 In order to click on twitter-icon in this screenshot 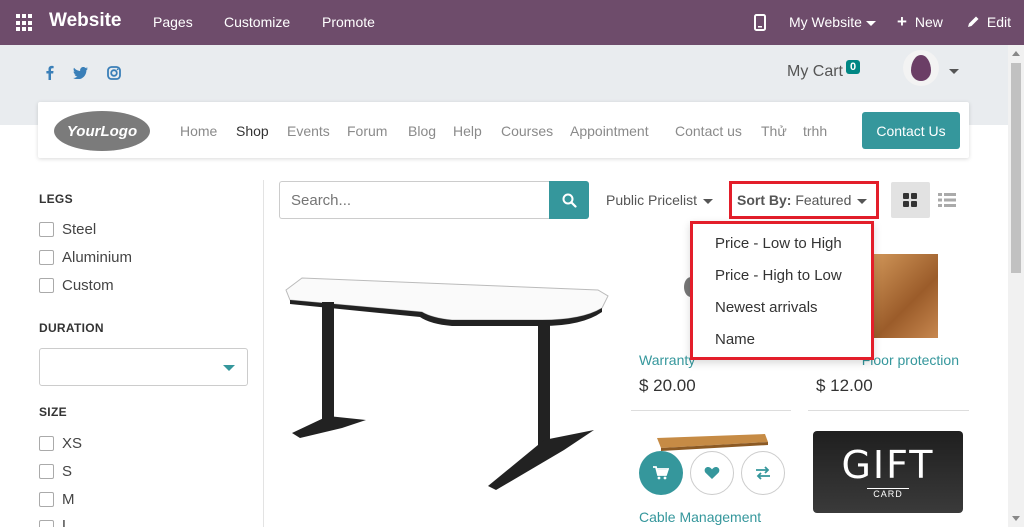, I will do `click(80, 73)`.